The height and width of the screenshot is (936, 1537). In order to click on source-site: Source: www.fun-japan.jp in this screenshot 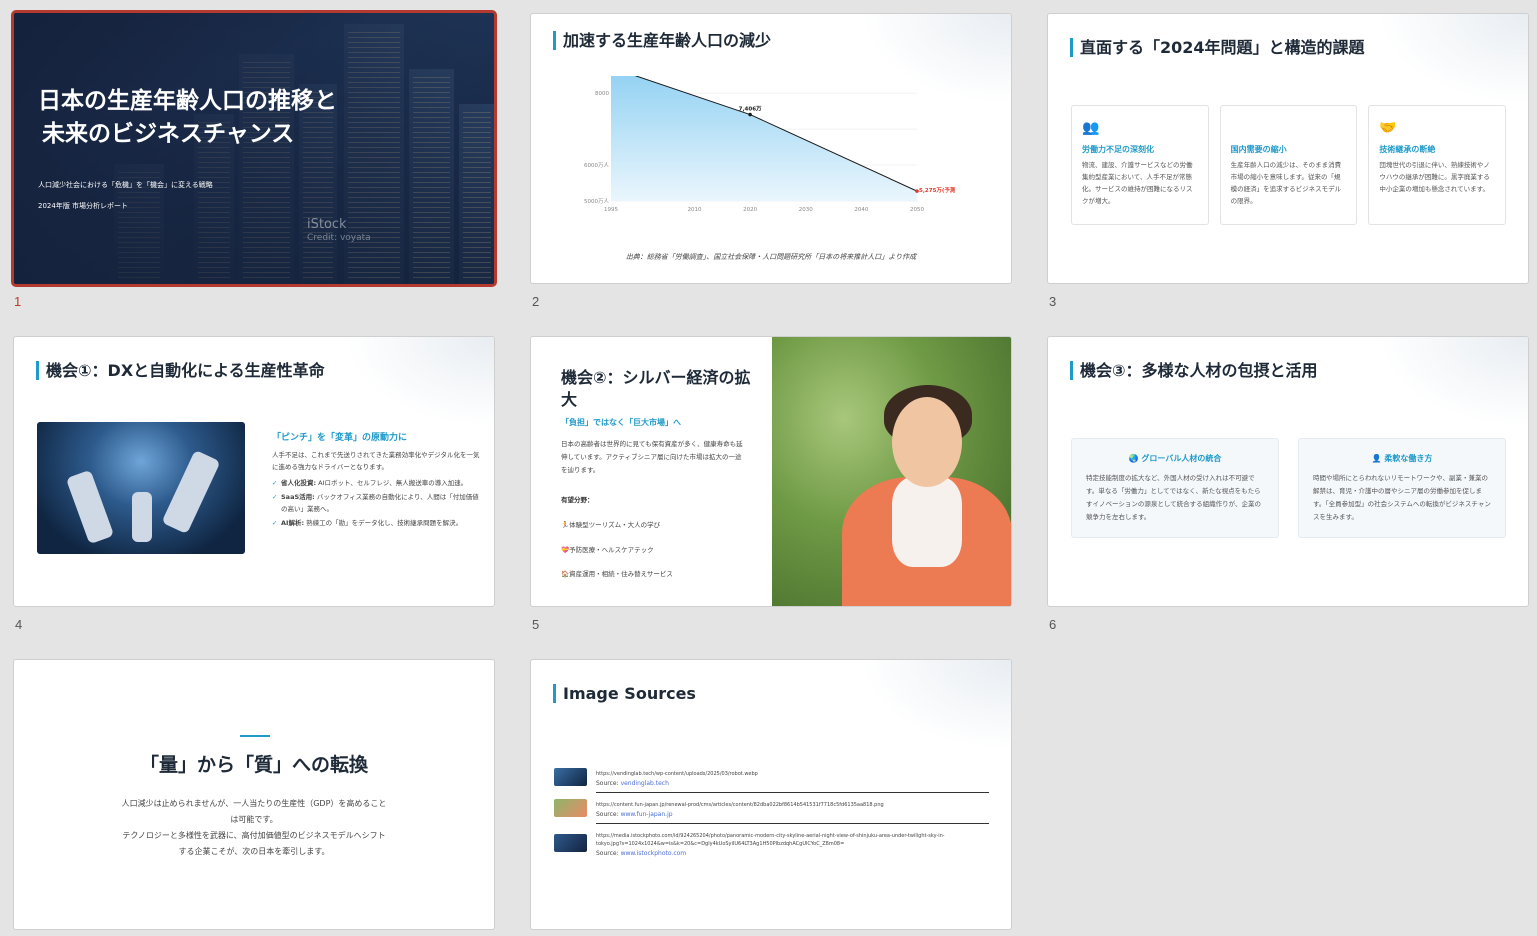, I will do `click(634, 814)`.